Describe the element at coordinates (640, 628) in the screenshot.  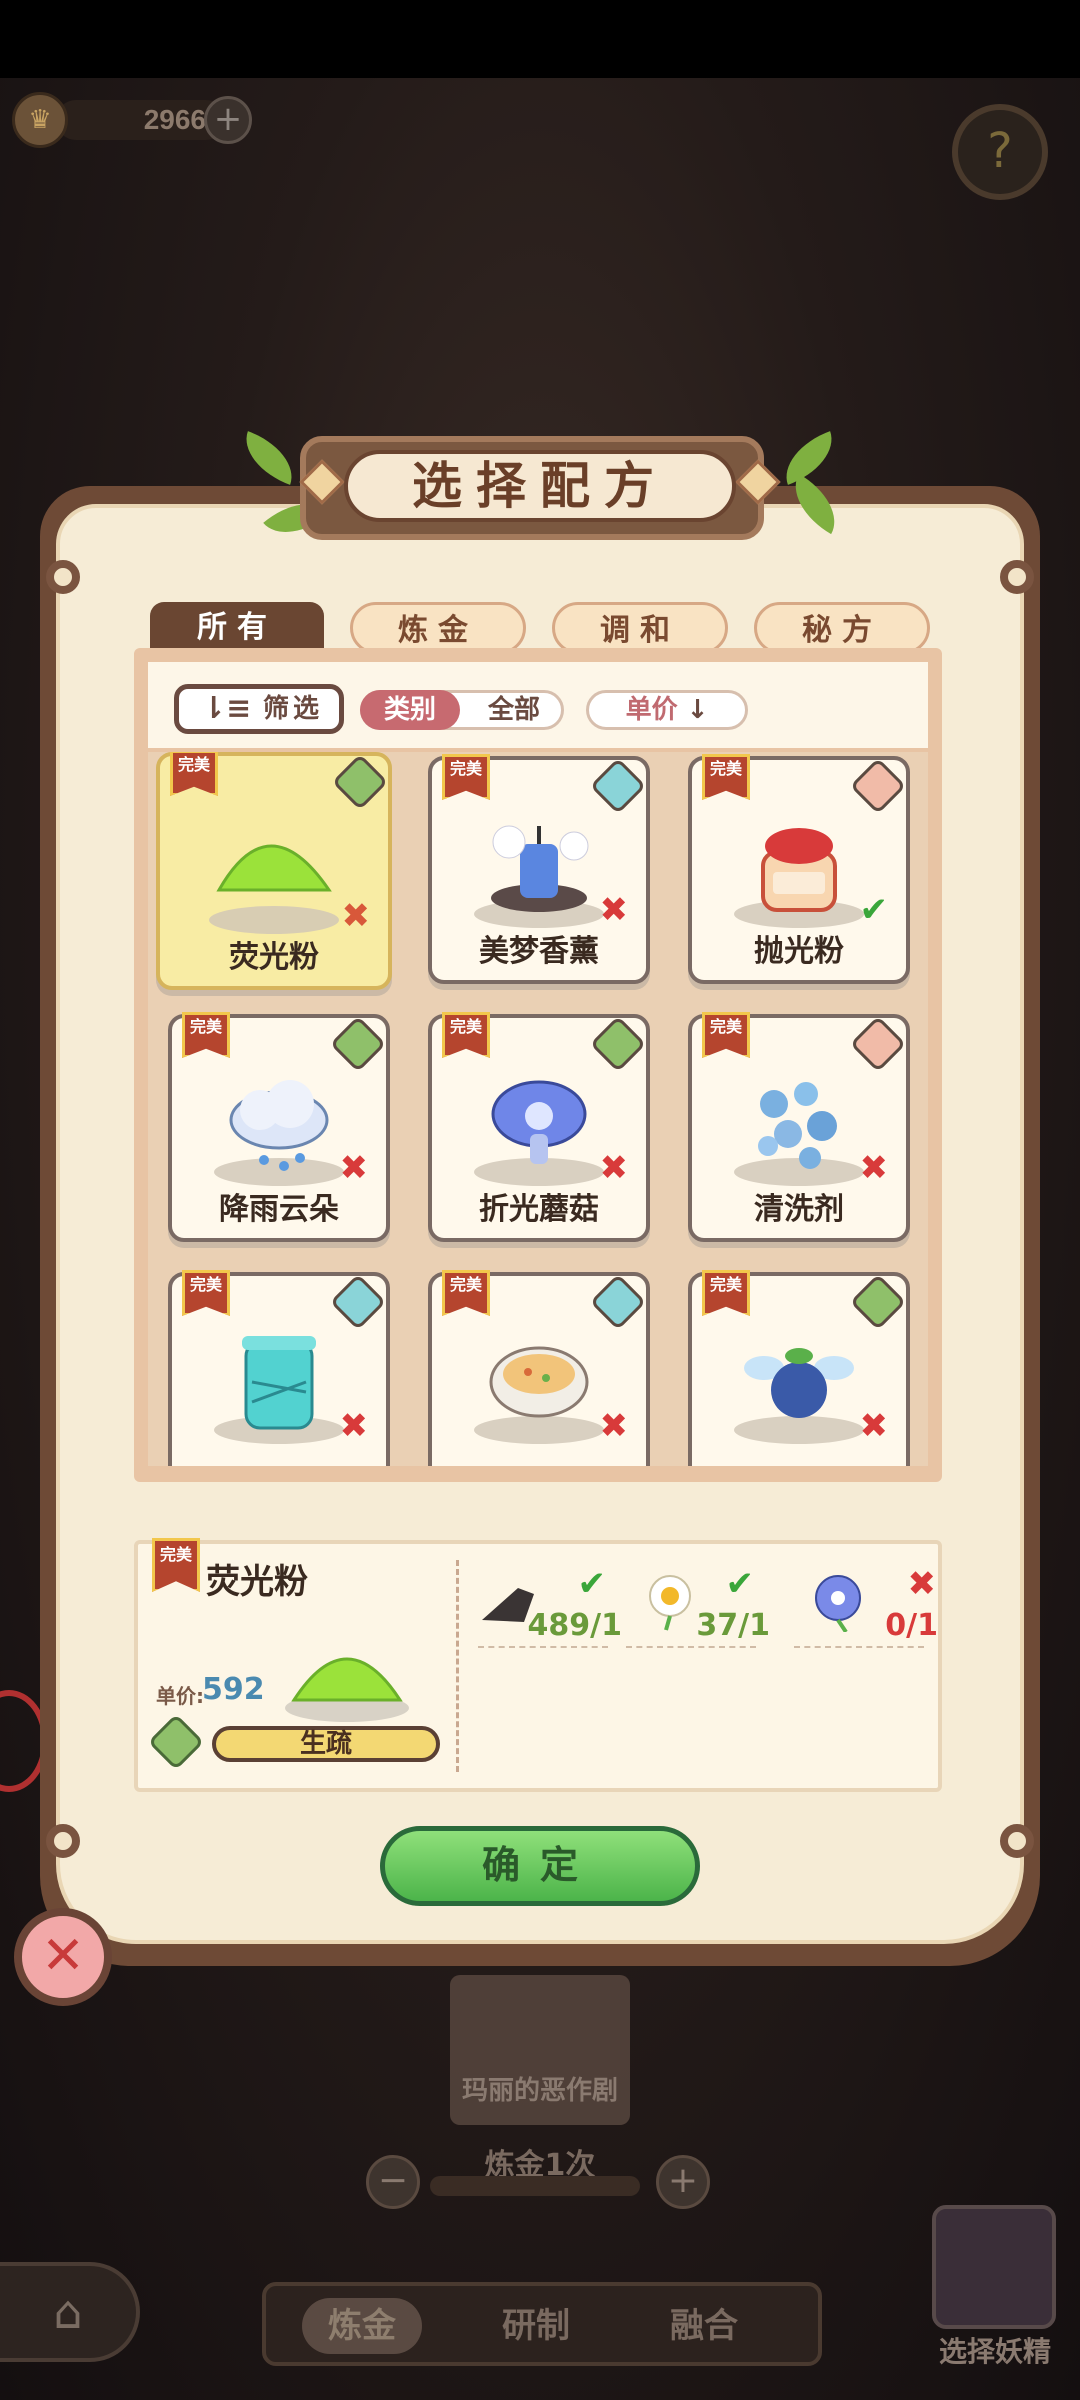
I see `tab-blend: 调和` at that location.